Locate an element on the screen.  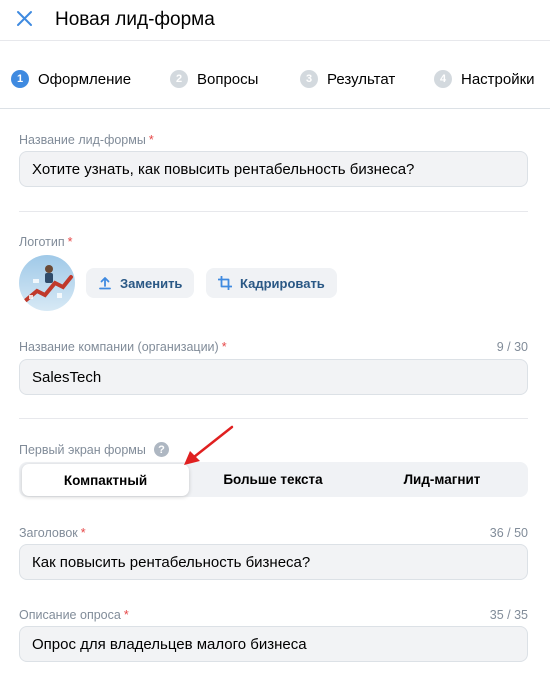
step-result: 3 Результат is located at coordinates (347, 79).